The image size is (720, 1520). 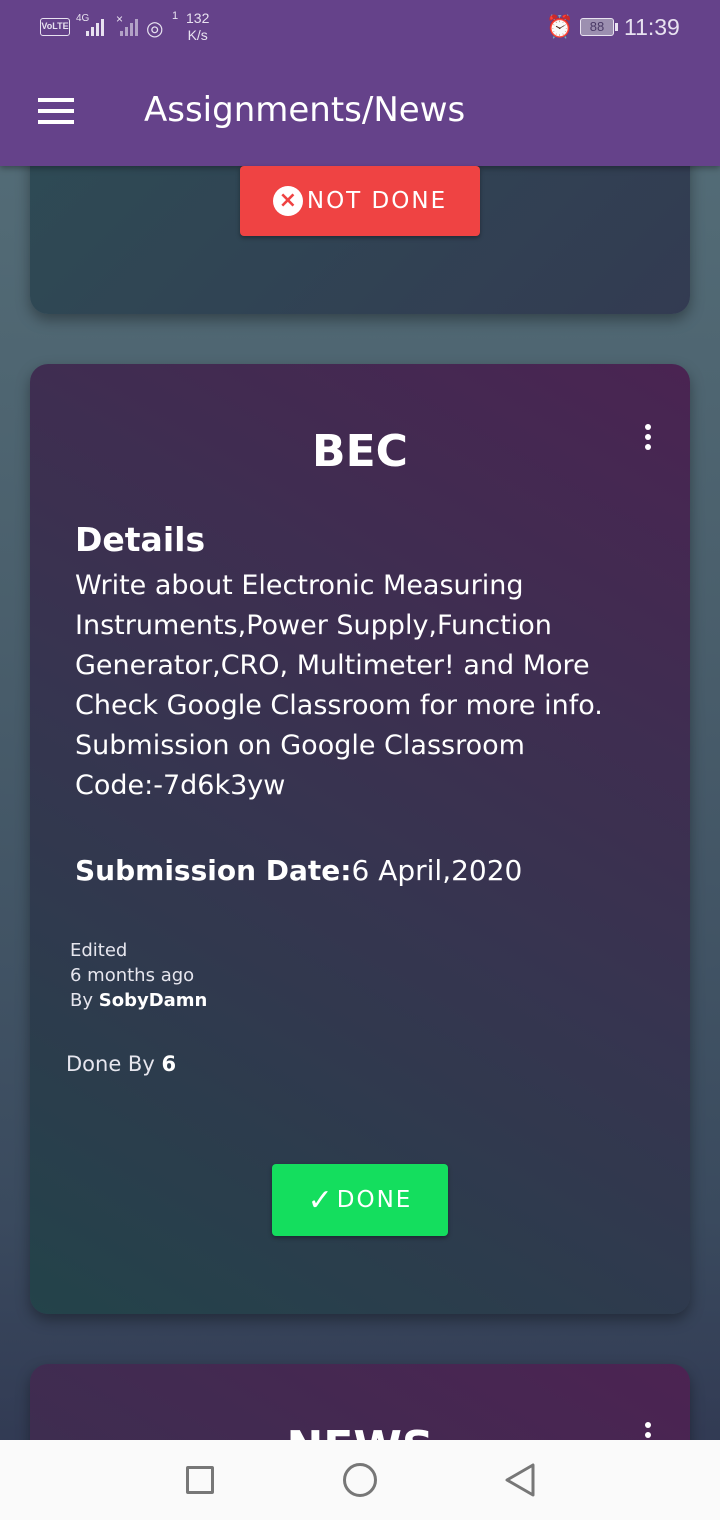 I want to click on submission-date-value: 6 April,2020, so click(x=437, y=870).